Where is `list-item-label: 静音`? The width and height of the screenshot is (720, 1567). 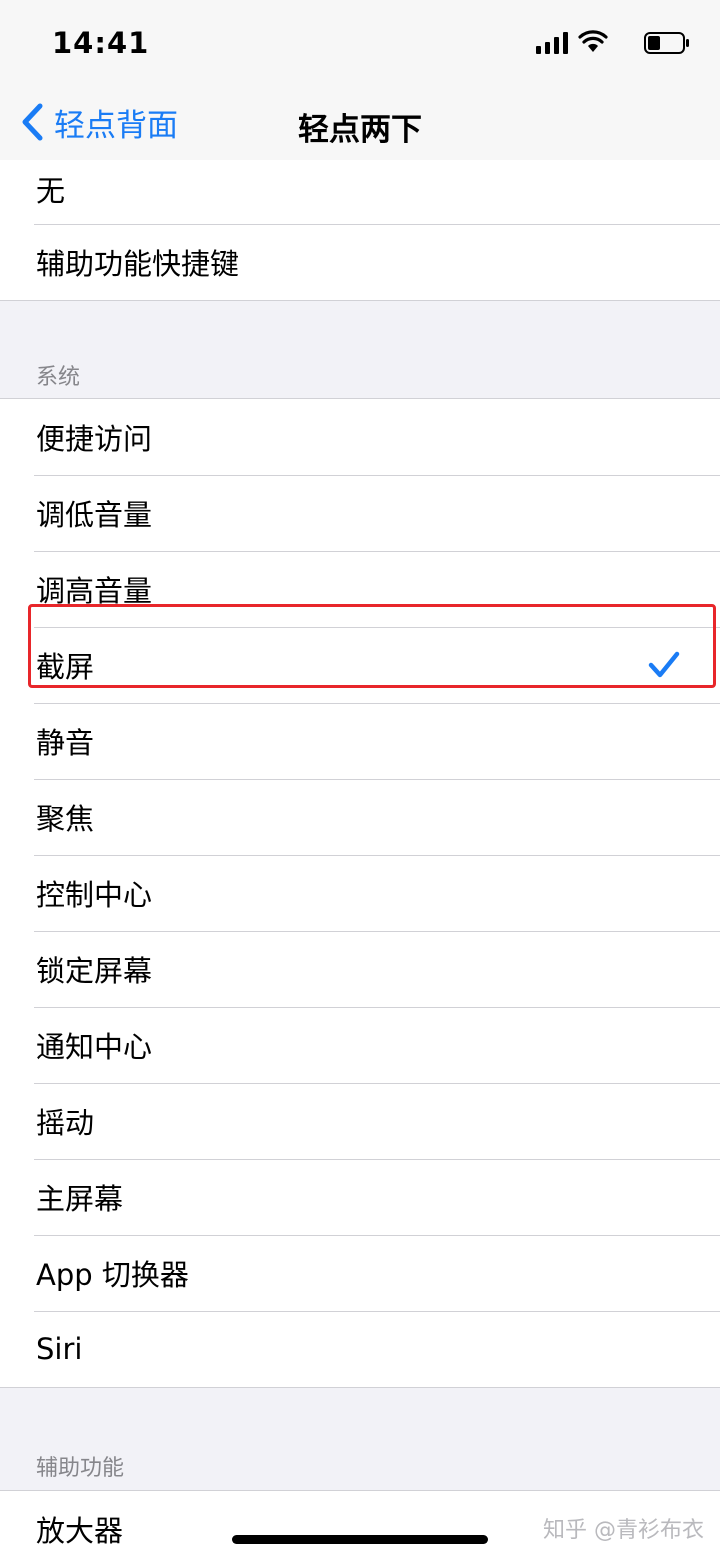
list-item-label: 静音 is located at coordinates (65, 743).